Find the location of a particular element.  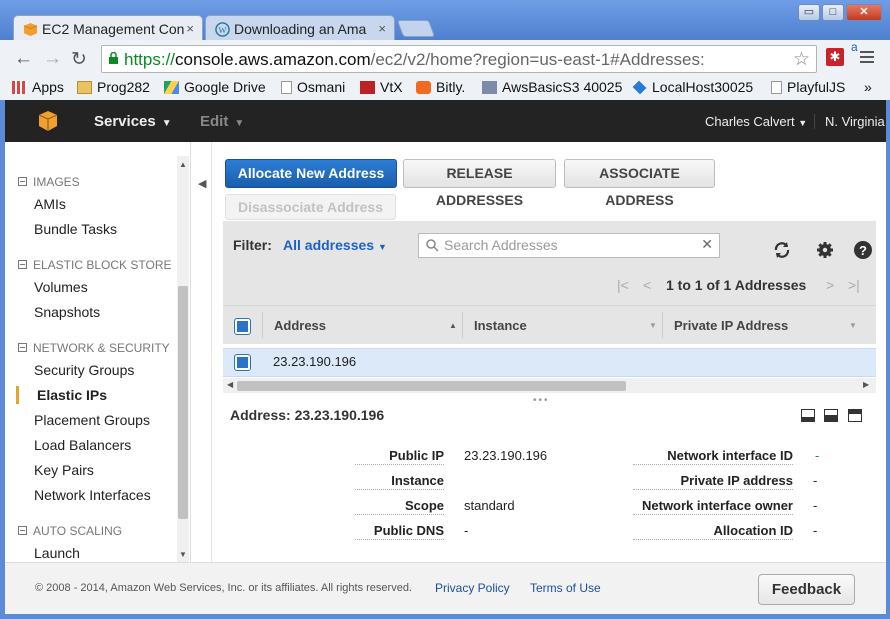

scroll-up-icon: ▲ is located at coordinates (183, 164).